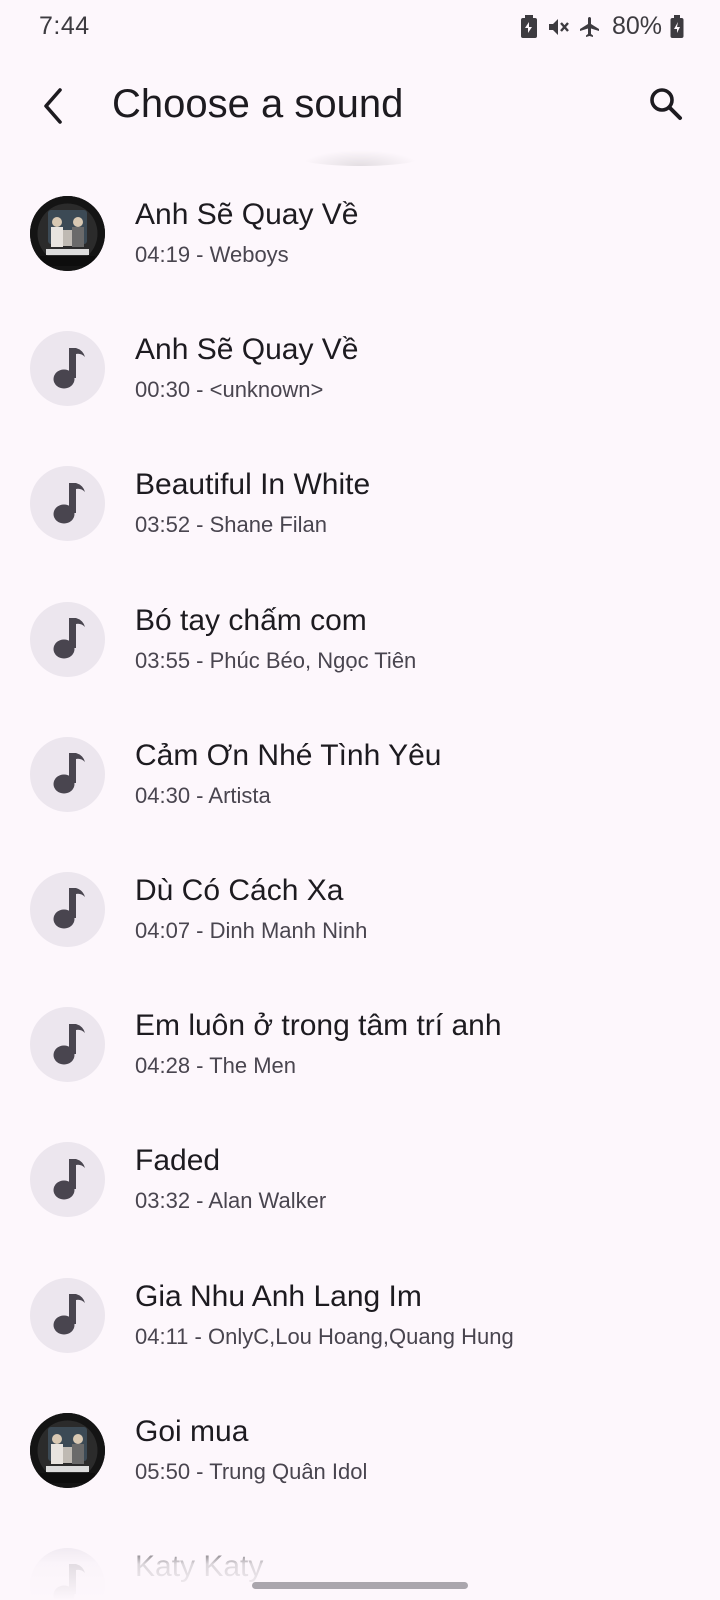  Describe the element at coordinates (229, 390) in the screenshot. I see `sound-duration-artist: 00:30 - <unknown>` at that location.